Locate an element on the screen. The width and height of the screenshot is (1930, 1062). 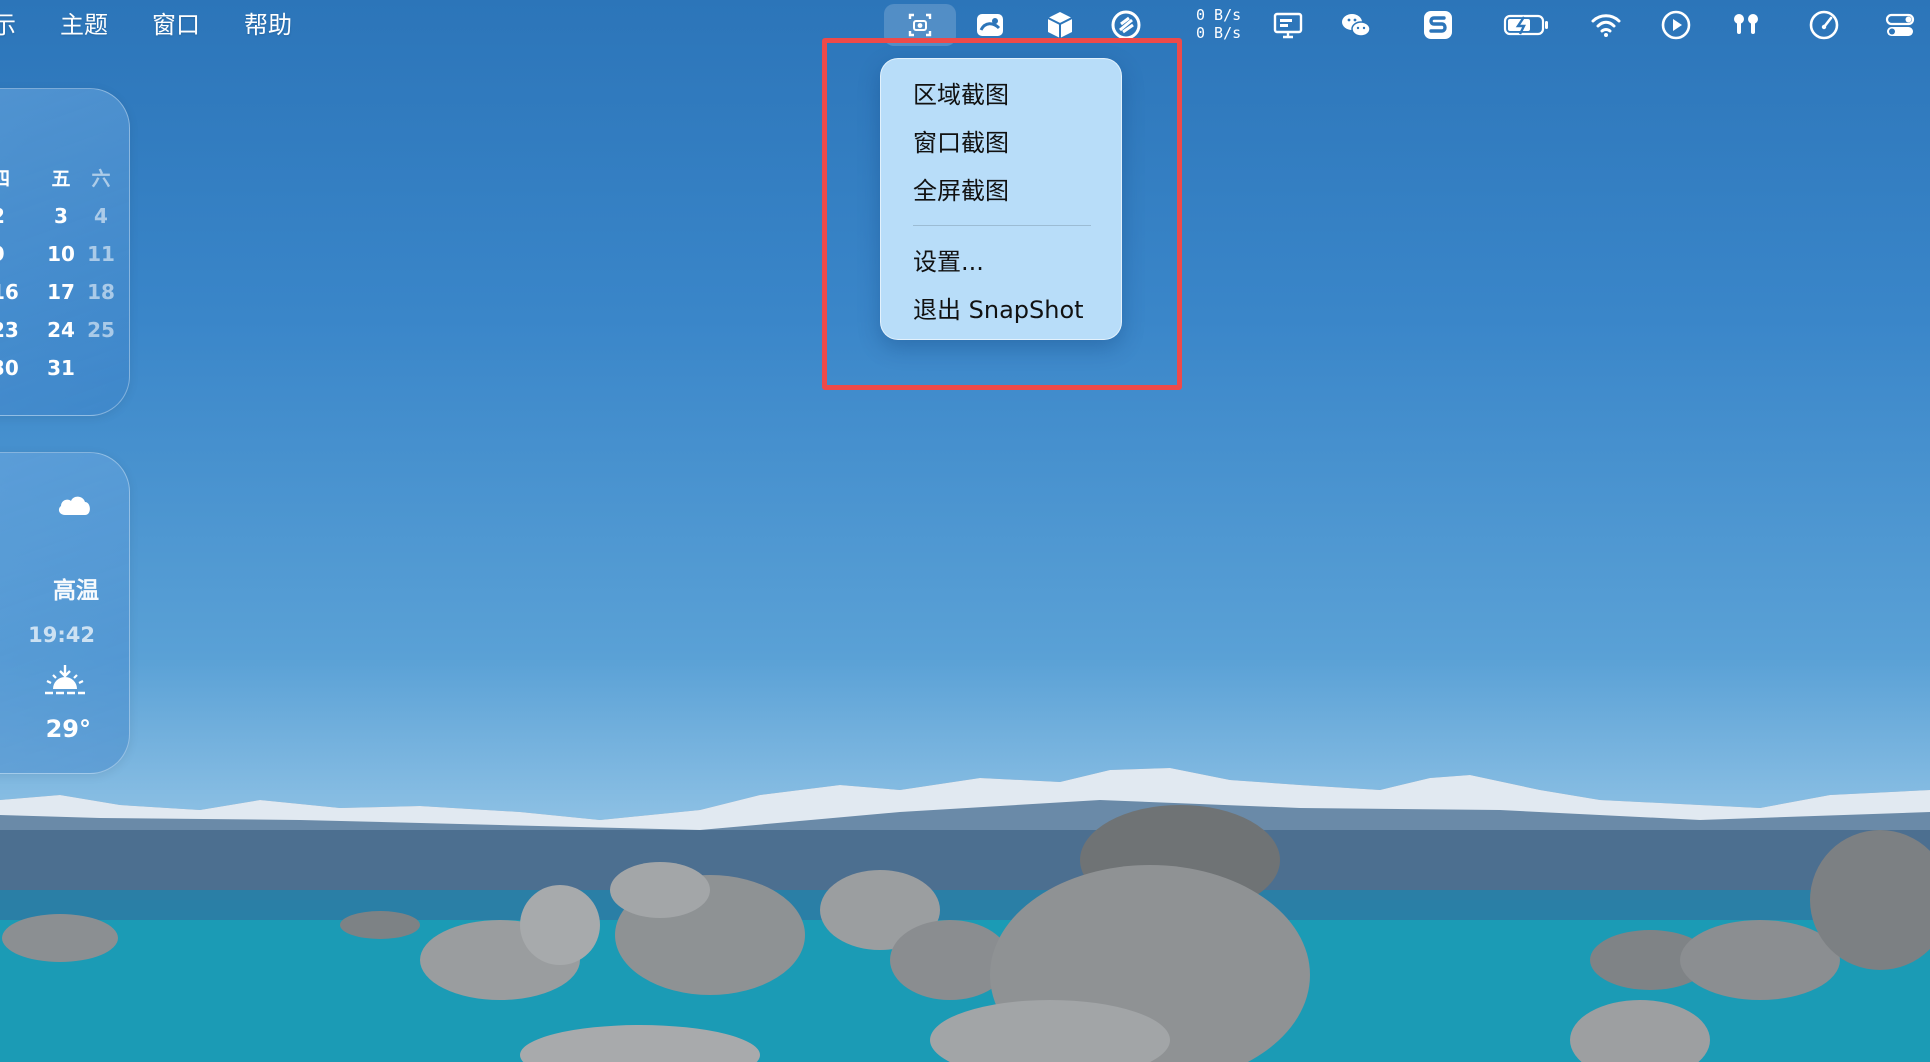
calendar-day: 24 is located at coordinates (61, 330).